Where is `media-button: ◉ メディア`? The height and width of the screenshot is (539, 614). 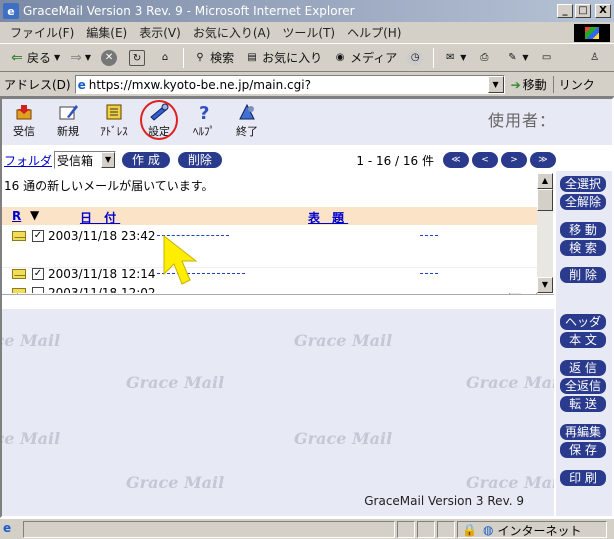 media-button: ◉ メディア is located at coordinates (364, 57).